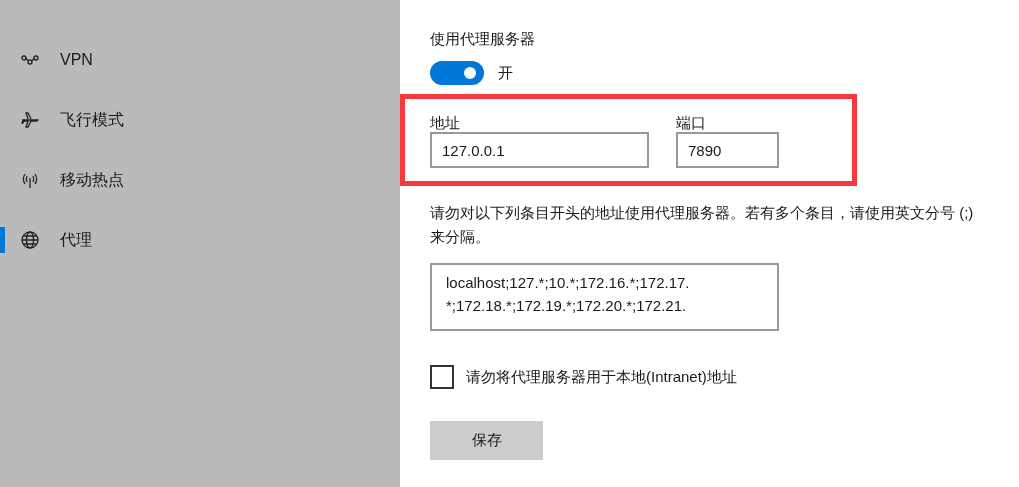  Describe the element at coordinates (601, 377) in the screenshot. I see `checkbox-label: 请勿将代理服务器用于本地(Intranet)地址` at that location.